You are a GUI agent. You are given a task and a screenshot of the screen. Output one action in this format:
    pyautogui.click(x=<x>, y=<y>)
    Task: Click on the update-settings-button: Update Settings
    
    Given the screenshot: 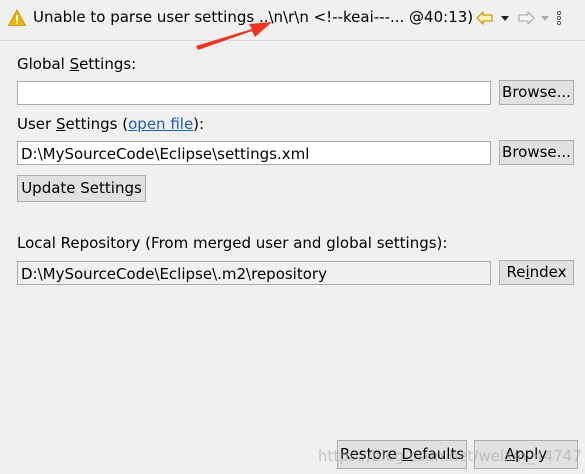 What is the action you would take?
    pyautogui.click(x=81, y=188)
    